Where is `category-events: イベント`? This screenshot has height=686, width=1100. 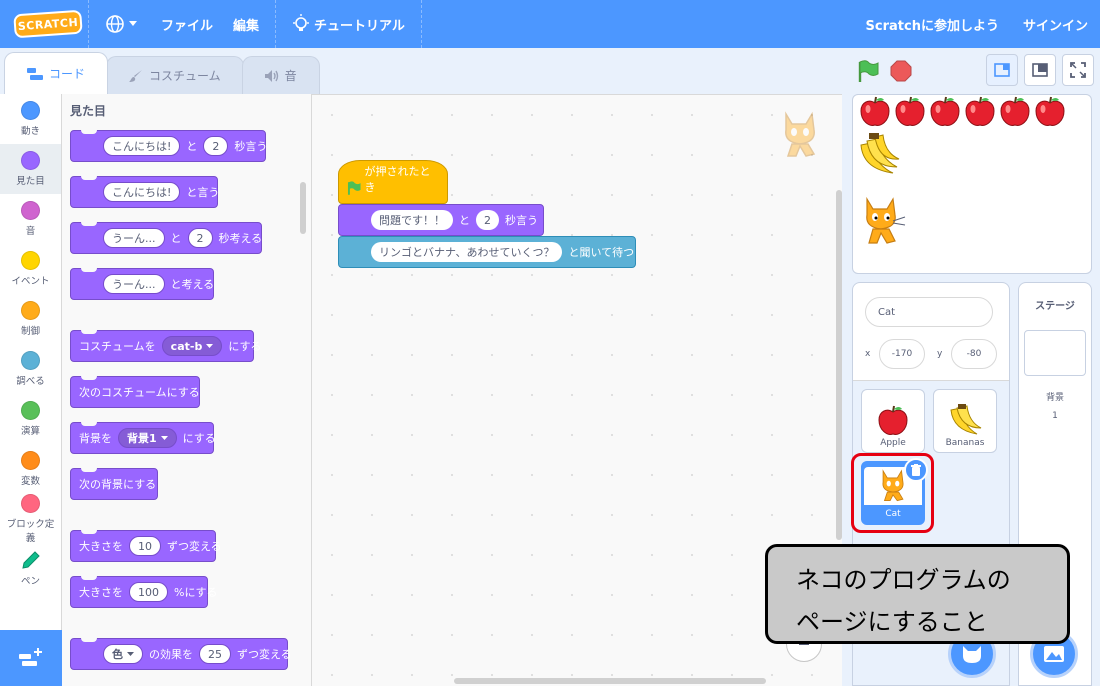 category-events: イベント is located at coordinates (30, 269).